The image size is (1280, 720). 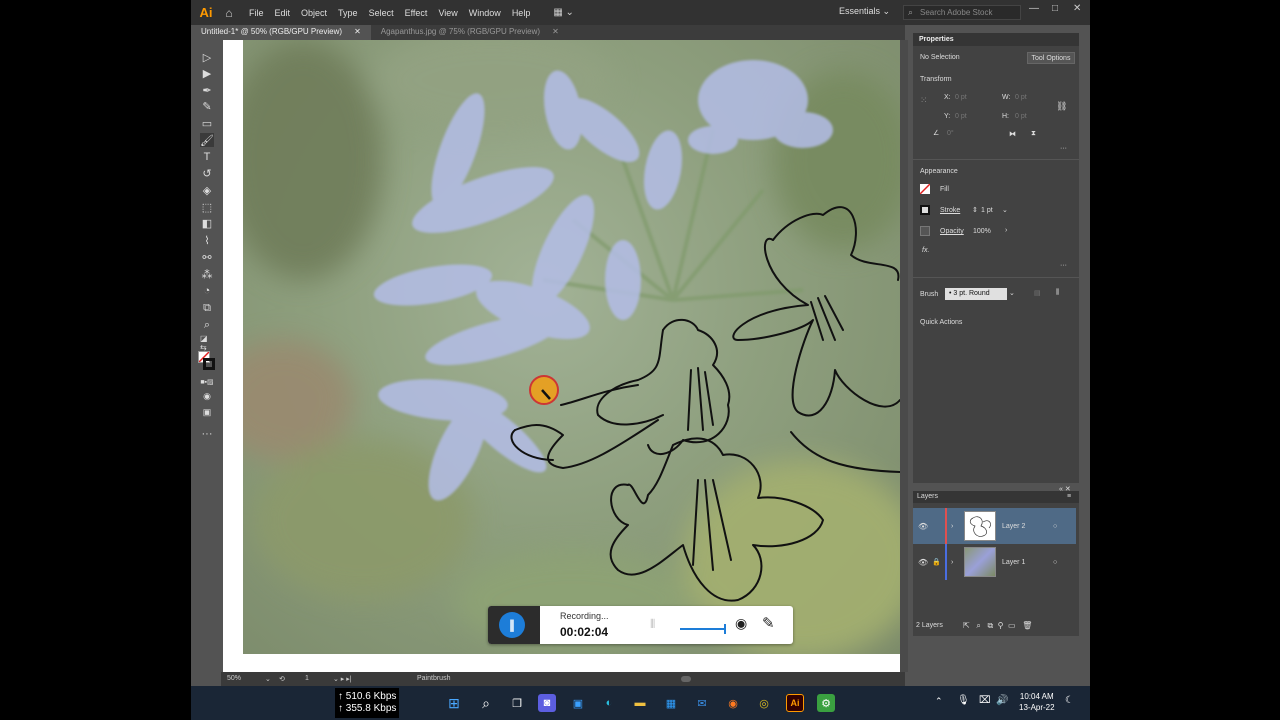 What do you see at coordinates (1055, 8) in the screenshot?
I see `maximize-icon: □` at bounding box center [1055, 8].